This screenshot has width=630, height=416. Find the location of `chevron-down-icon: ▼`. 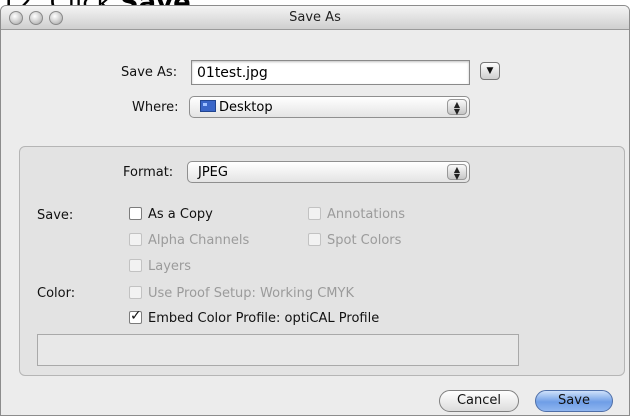

chevron-down-icon: ▼ is located at coordinates (490, 71).